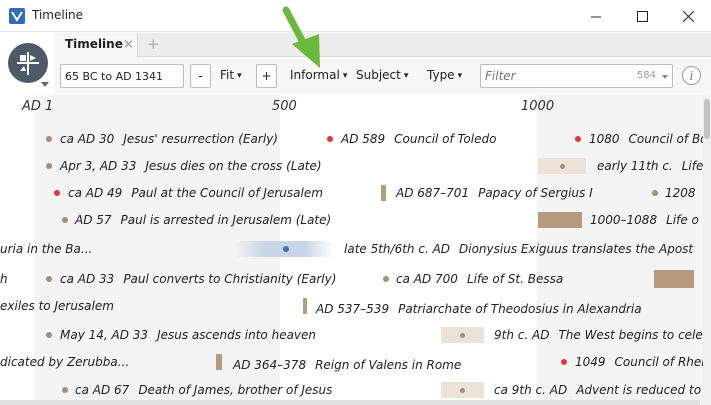  I want to click on type-menu-button: Type ▾, so click(444, 75).